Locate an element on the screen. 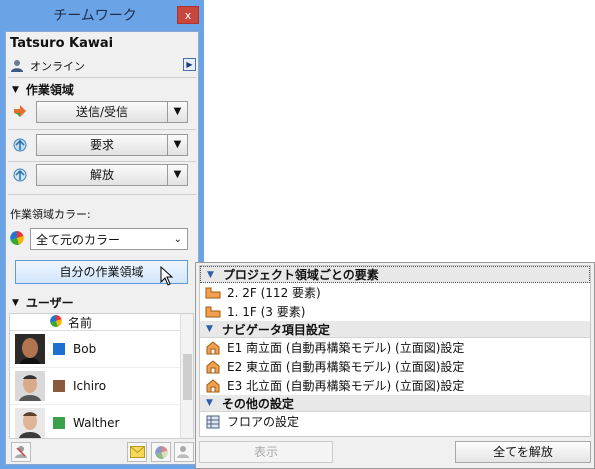  user-list: 名前 Bob Ichiro Walther is located at coordinates (101, 376).